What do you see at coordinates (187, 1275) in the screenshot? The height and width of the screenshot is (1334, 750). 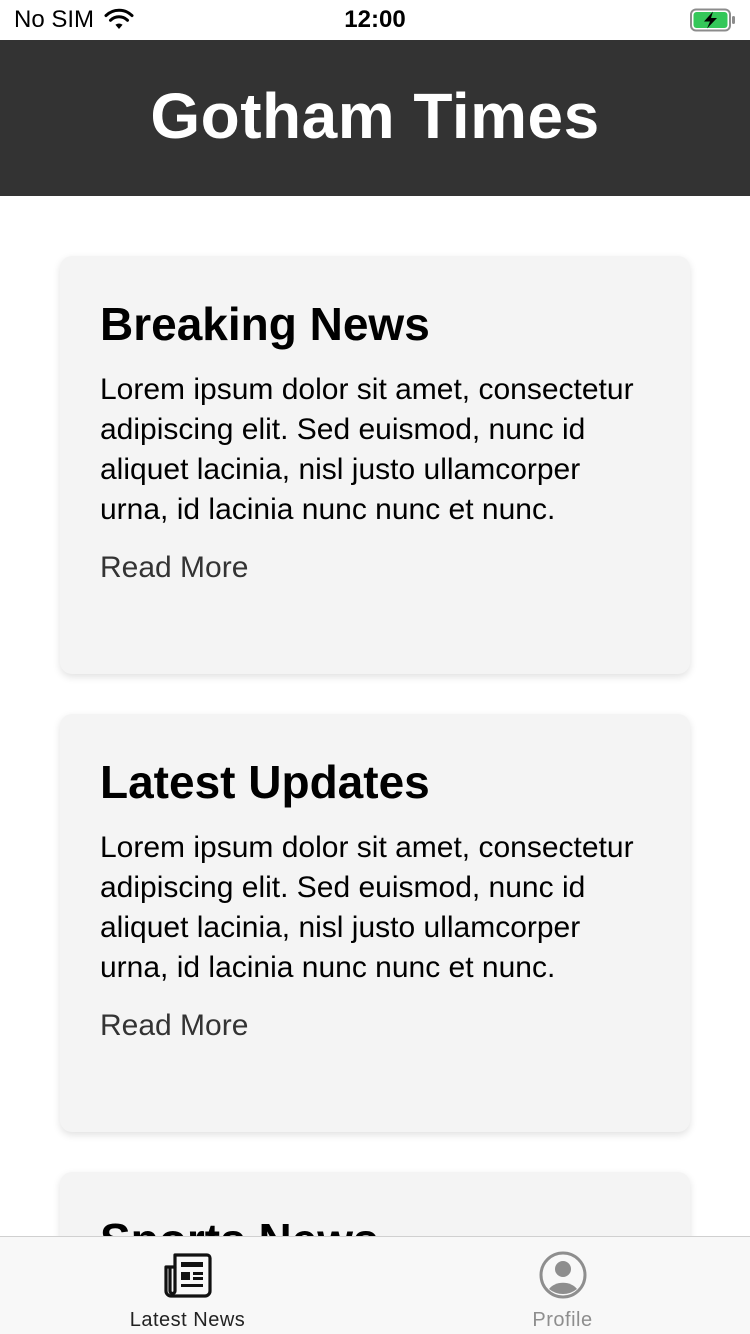 I see `newspaper-icon` at bounding box center [187, 1275].